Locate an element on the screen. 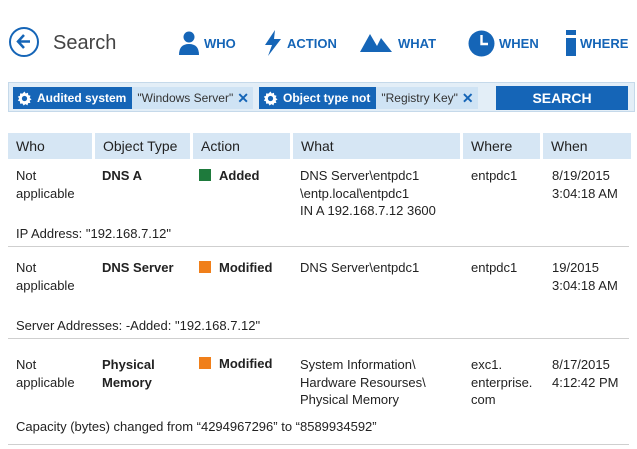 This screenshot has width=637, height=449. nav-what: WHAT is located at coordinates (398, 43).